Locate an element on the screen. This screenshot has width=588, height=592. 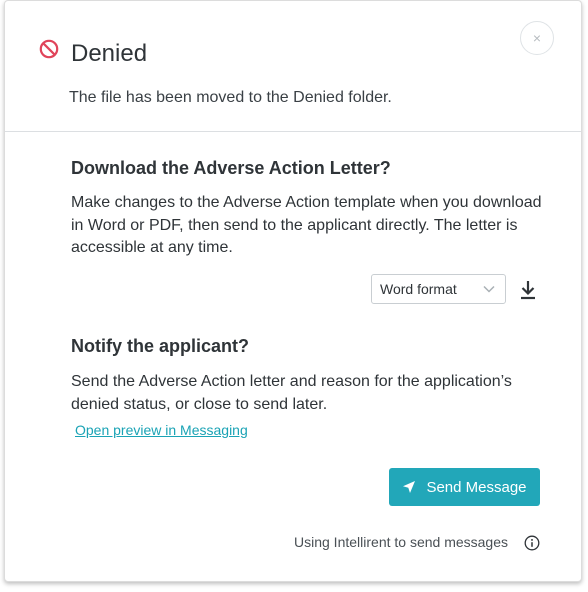
open-preview-link: Open preview in Messaging is located at coordinates (161, 430).